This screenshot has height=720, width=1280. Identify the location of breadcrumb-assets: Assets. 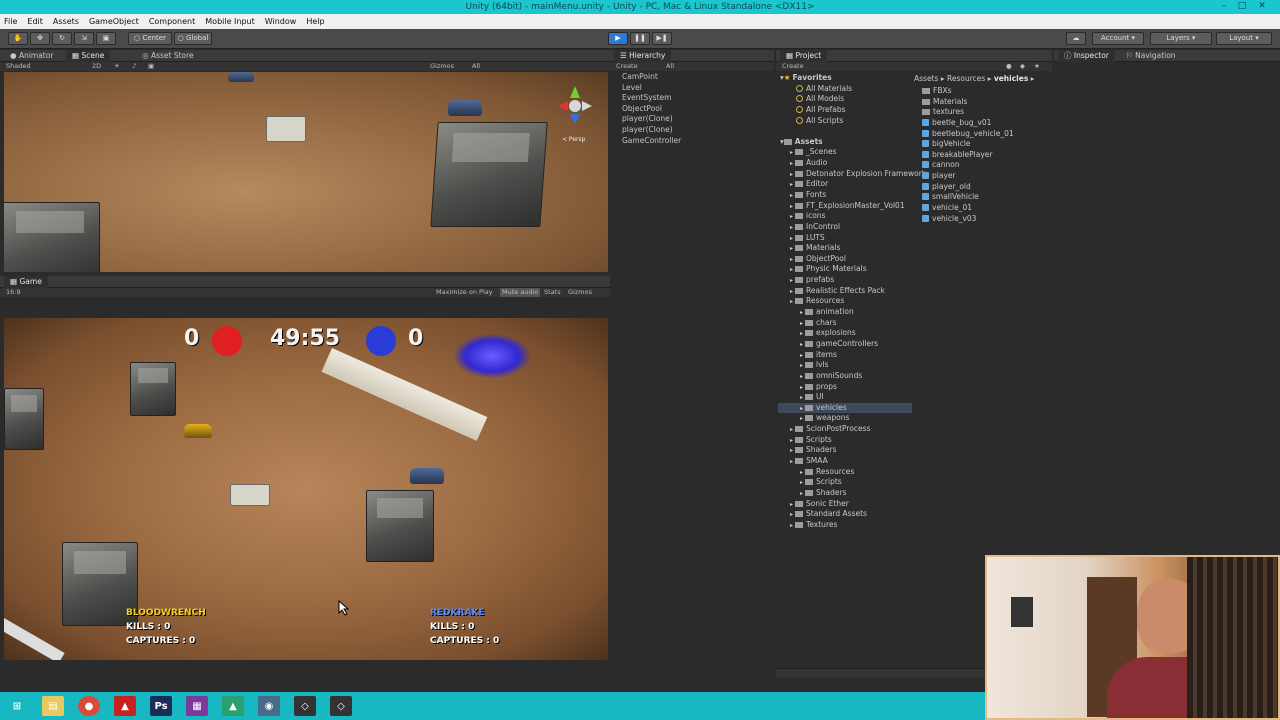
(926, 78).